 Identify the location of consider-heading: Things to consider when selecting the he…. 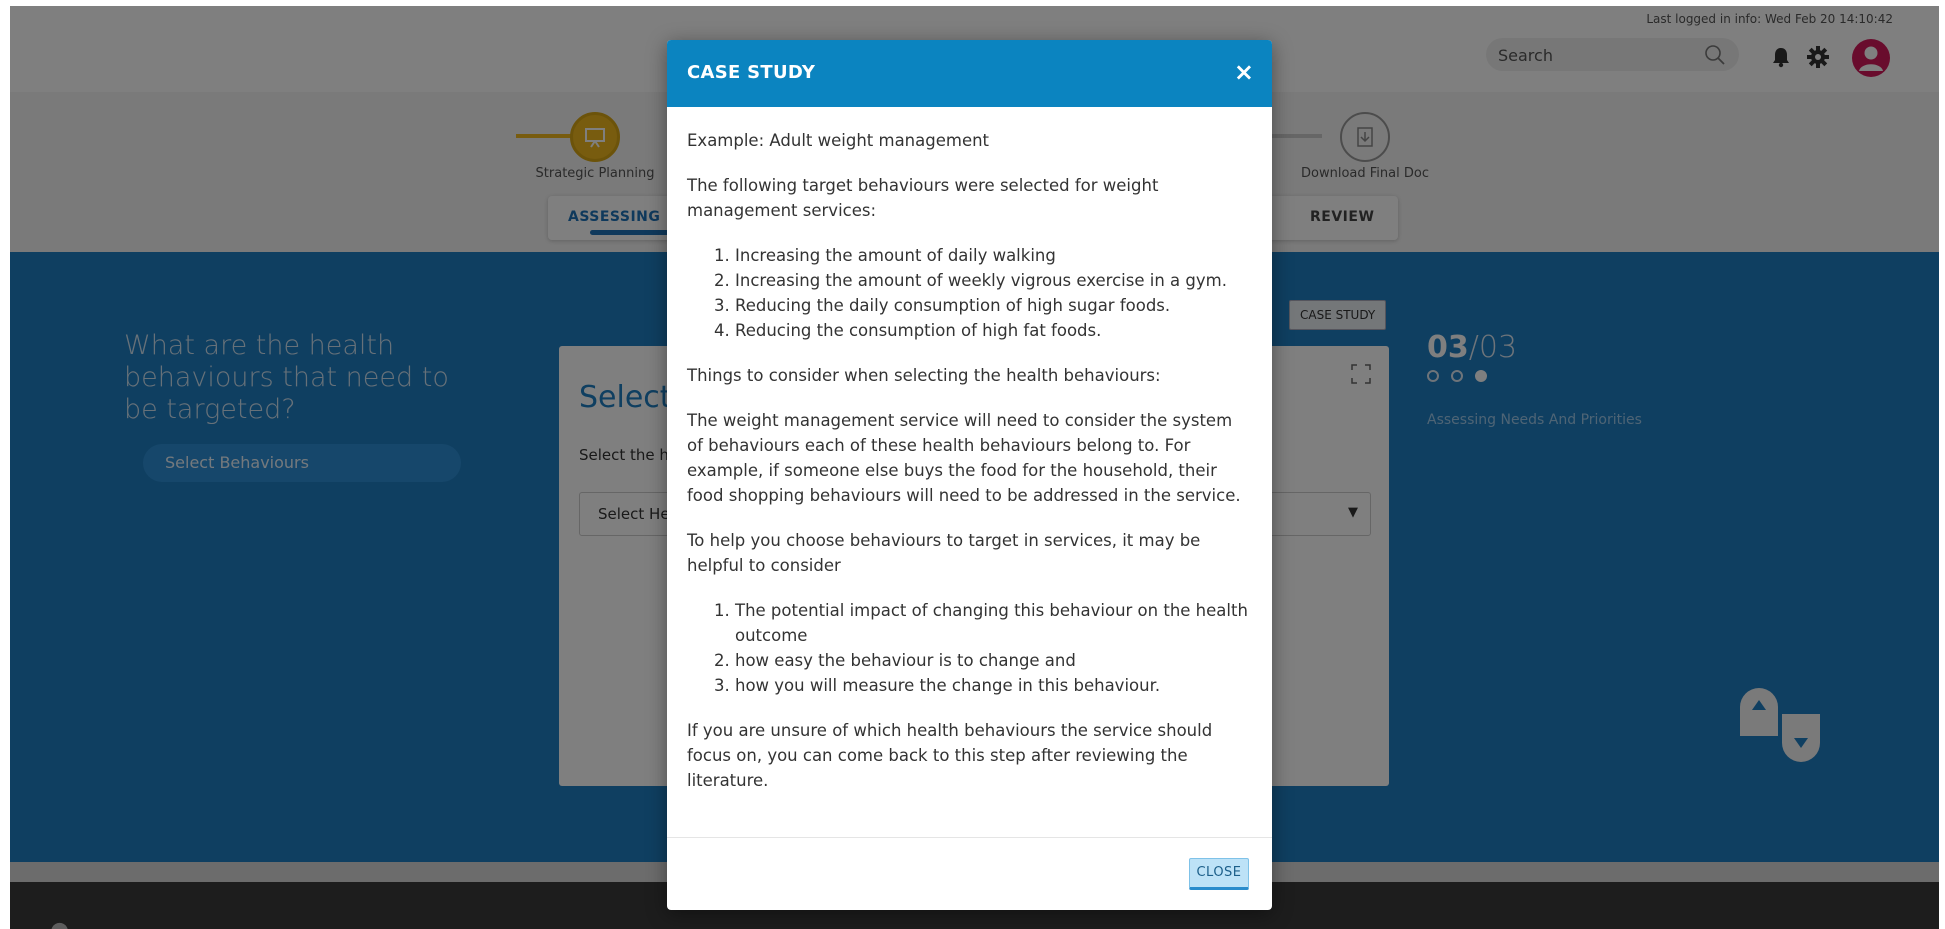
(924, 375).